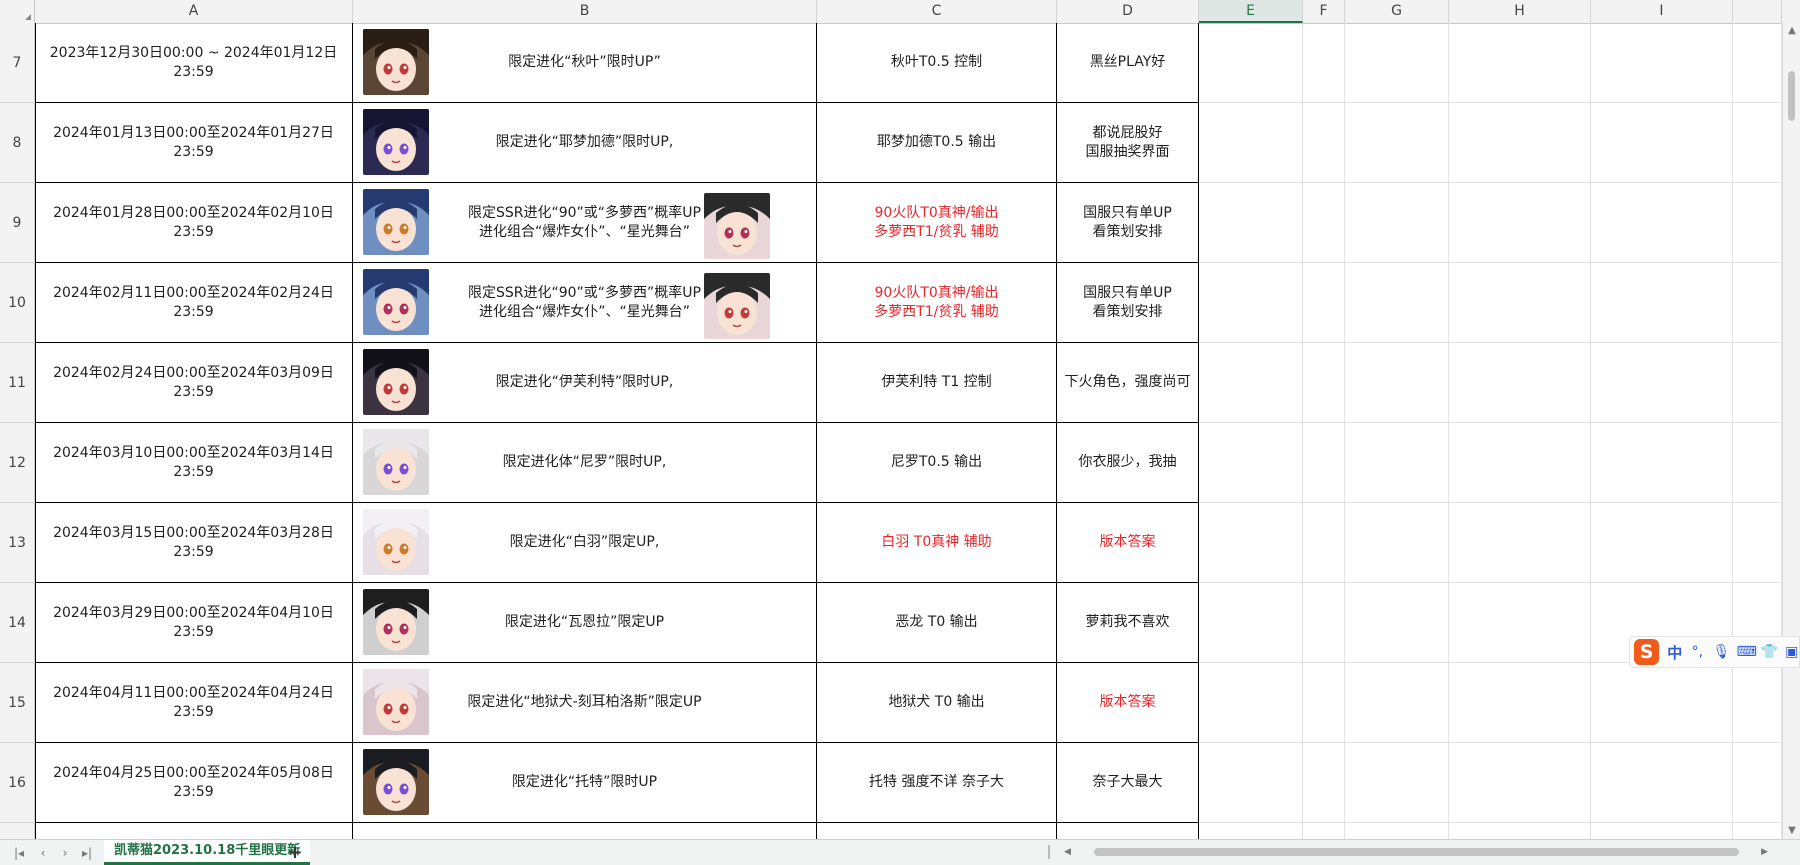 The width and height of the screenshot is (1800, 865). Describe the element at coordinates (87, 853) in the screenshot. I see `last-sheet-icon: ▸|` at that location.